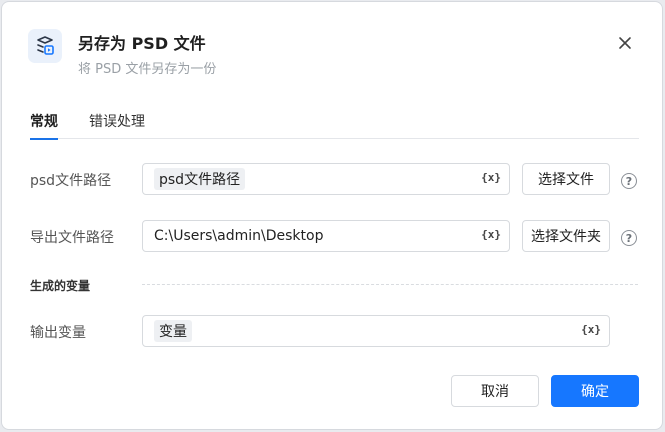 The width and height of the screenshot is (665, 432). I want to click on cancel-button: 取消, so click(495, 391).